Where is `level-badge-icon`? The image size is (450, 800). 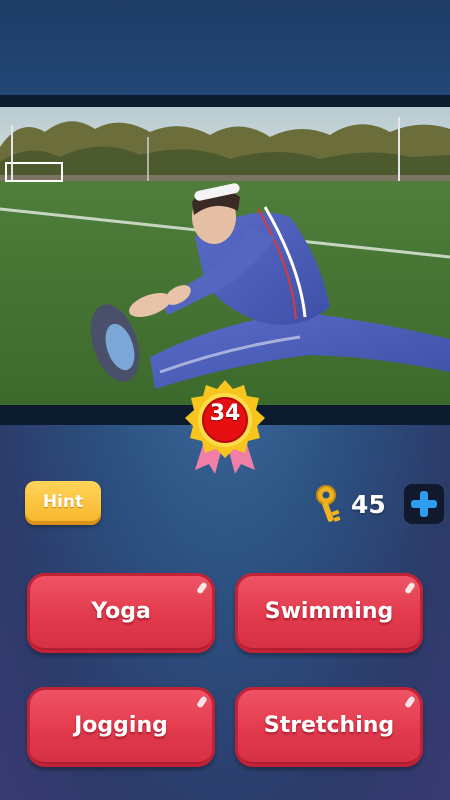 level-badge-icon is located at coordinates (225, 427).